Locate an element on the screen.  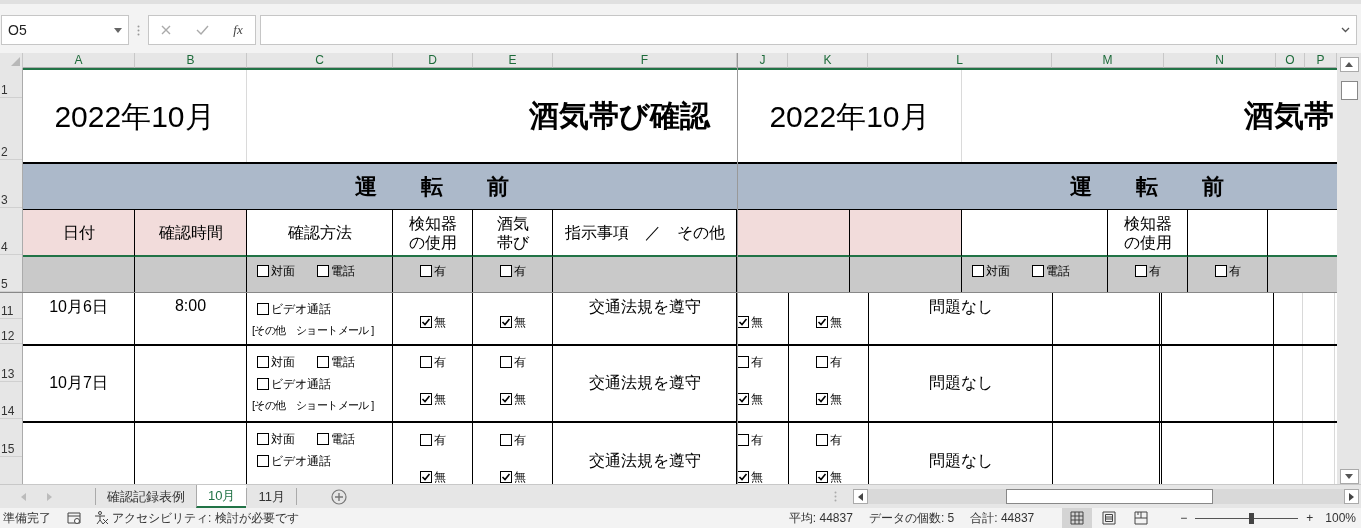
row-header: 5 is located at coordinates (11, 273).